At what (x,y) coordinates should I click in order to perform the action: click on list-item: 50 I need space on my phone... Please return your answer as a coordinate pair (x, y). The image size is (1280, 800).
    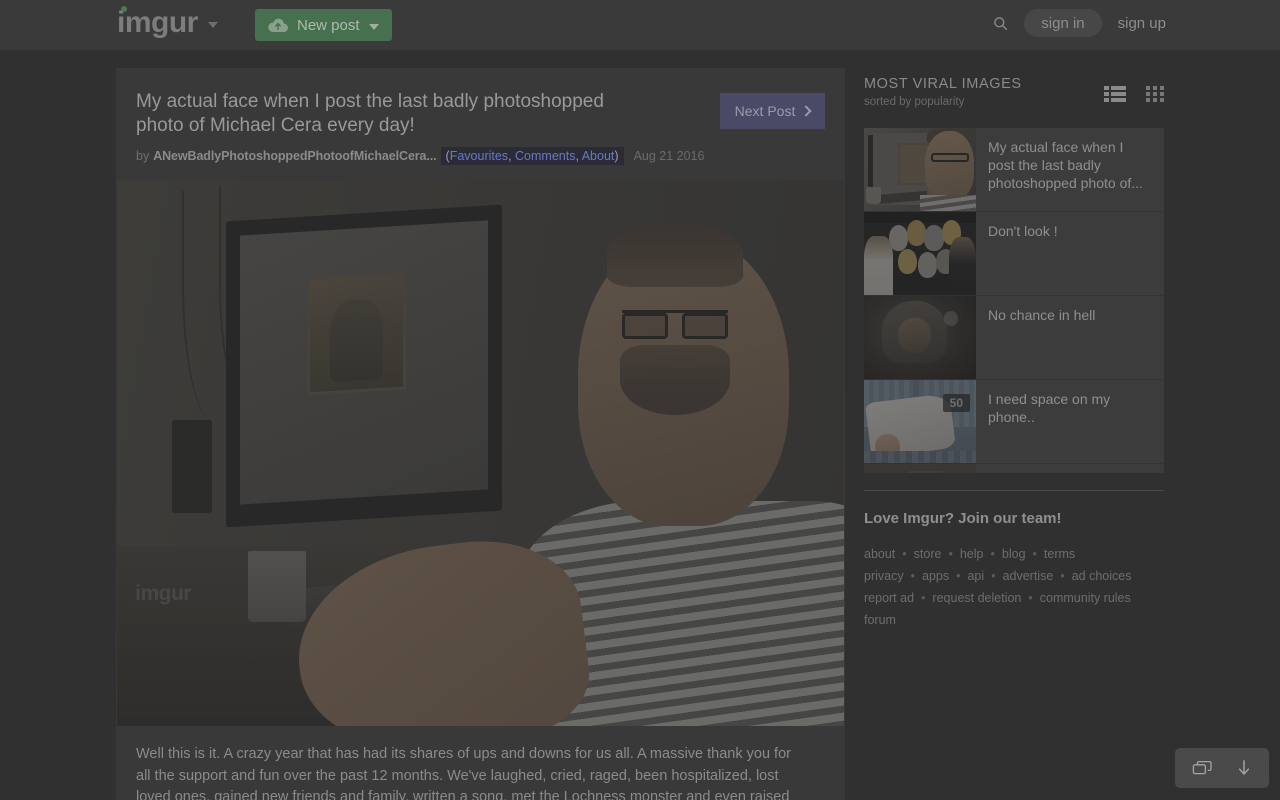
    Looking at the image, I should click on (1014, 422).